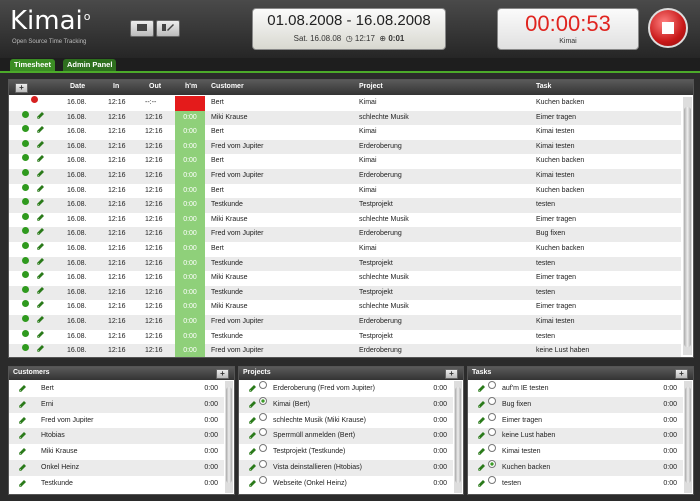 This screenshot has height=501, width=700. Describe the element at coordinates (77, 86) in the screenshot. I see `col-date: Date` at that location.